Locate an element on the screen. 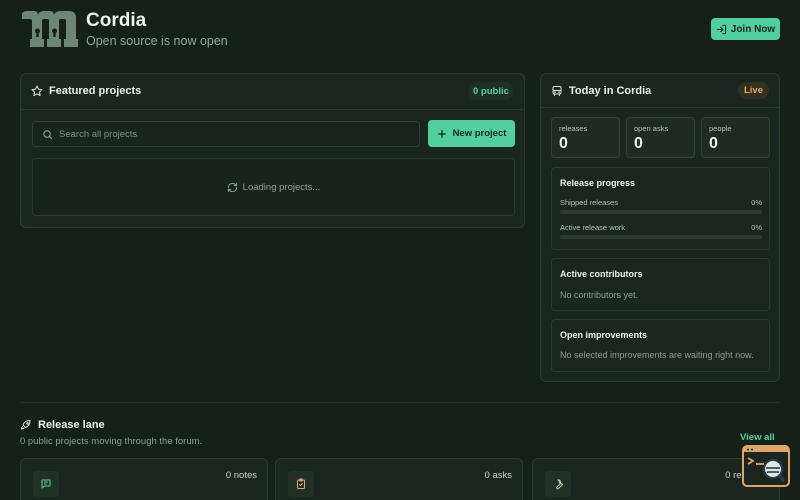 The width and height of the screenshot is (800, 500). message-icon is located at coordinates (46, 484).